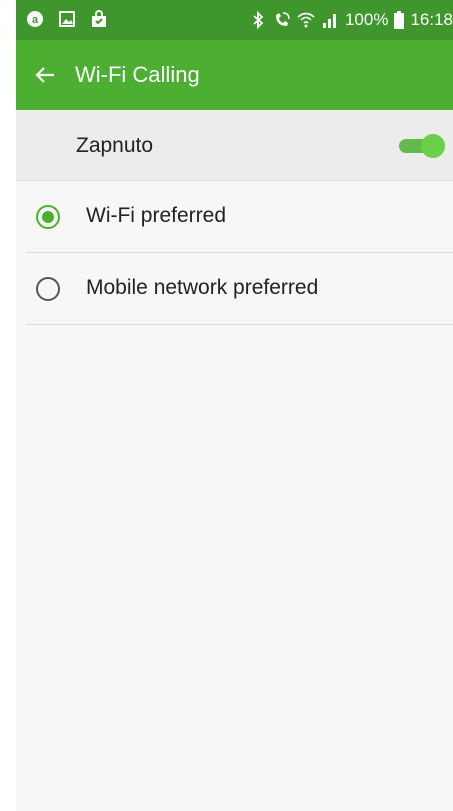  What do you see at coordinates (433, 146) in the screenshot?
I see `switch-thumb` at bounding box center [433, 146].